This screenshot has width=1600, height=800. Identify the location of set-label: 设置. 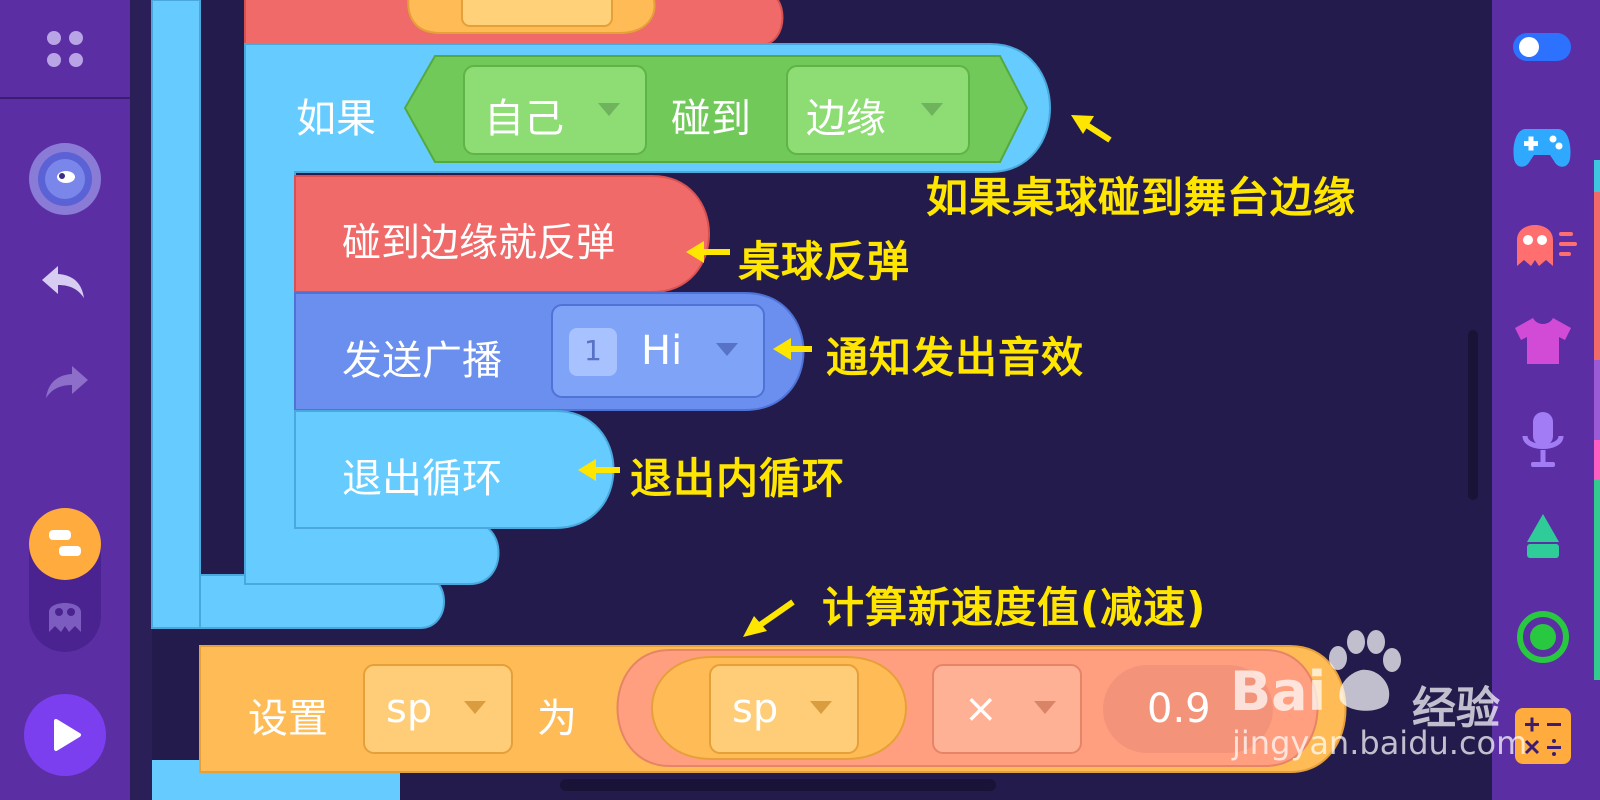
(288, 719).